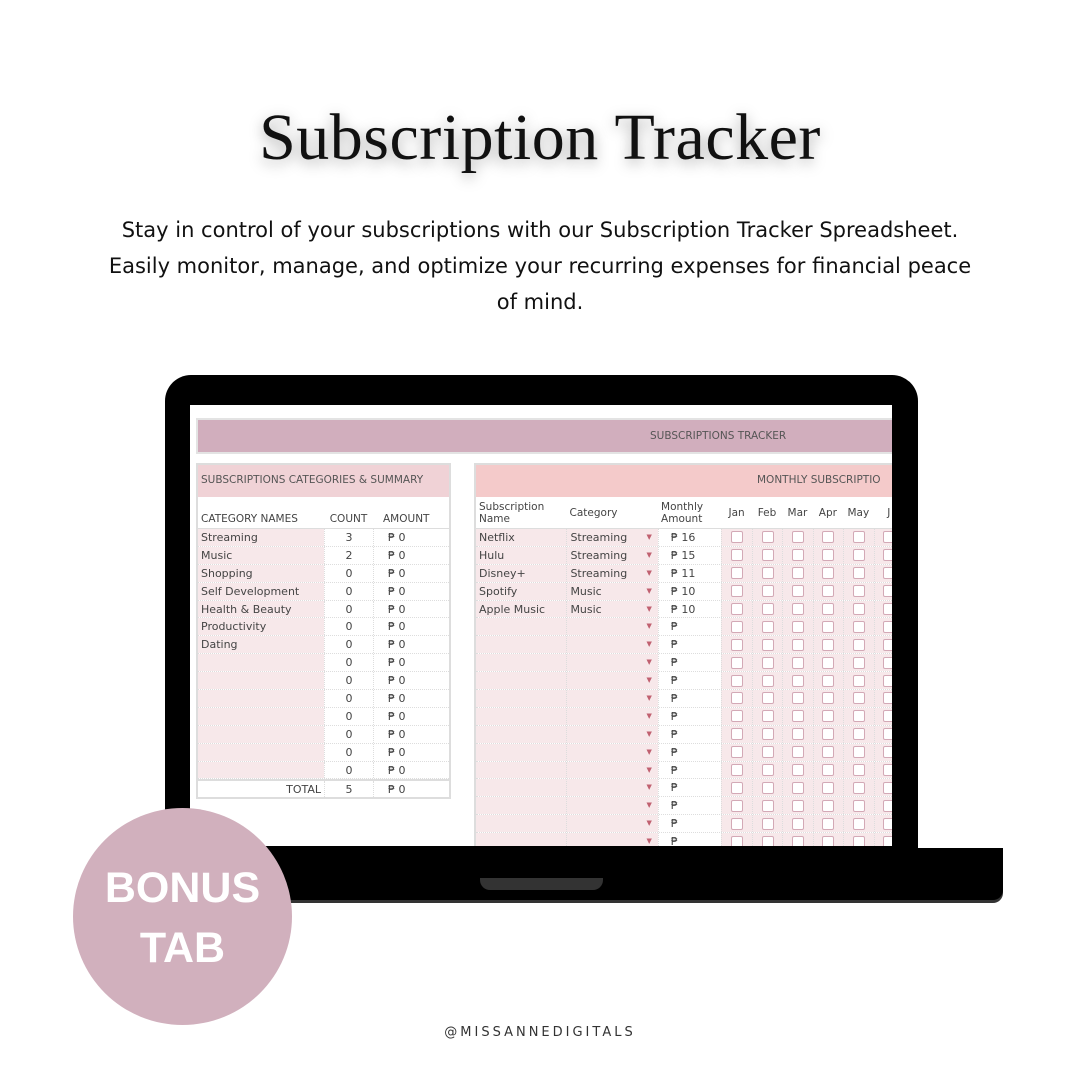 Image resolution: width=1080 pixels, height=1080 pixels. Describe the element at coordinates (612, 609) in the screenshot. I see `category-dropdown: Music ▼` at that location.